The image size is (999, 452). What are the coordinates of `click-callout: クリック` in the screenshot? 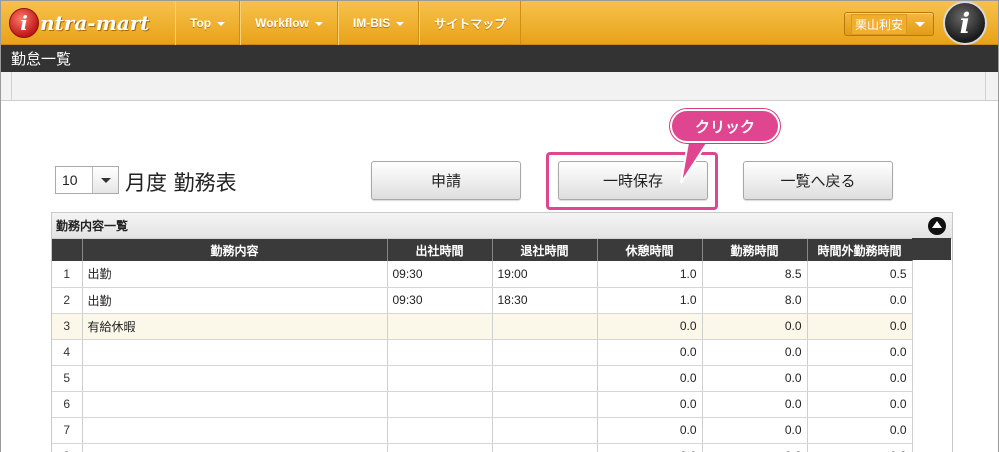 It's located at (725, 126).